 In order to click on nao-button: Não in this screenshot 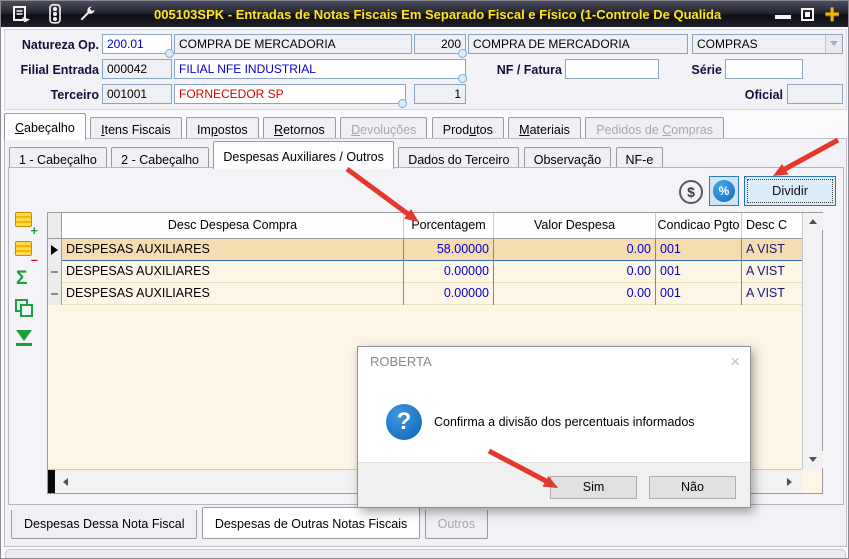, I will do `click(692, 487)`.